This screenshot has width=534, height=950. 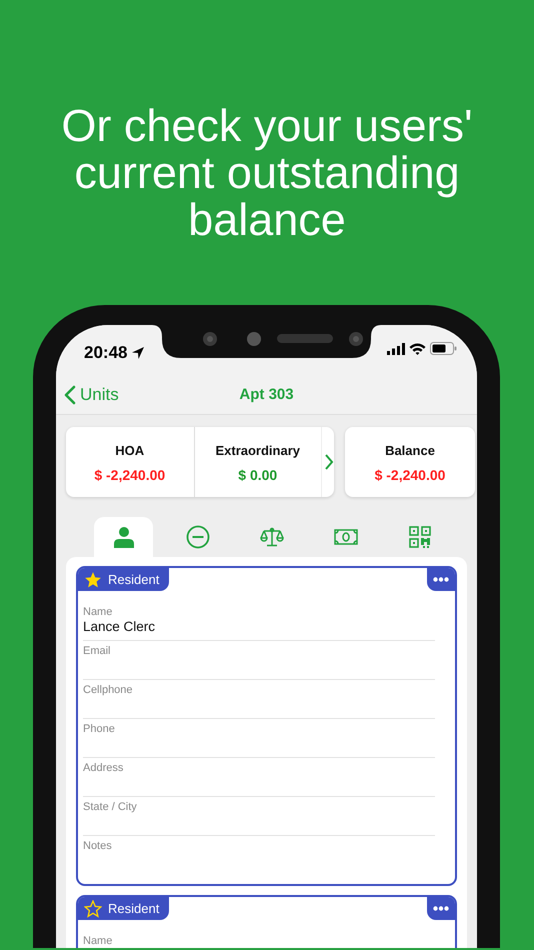 I want to click on summary-amount: $ -2,240.00, so click(x=129, y=475).